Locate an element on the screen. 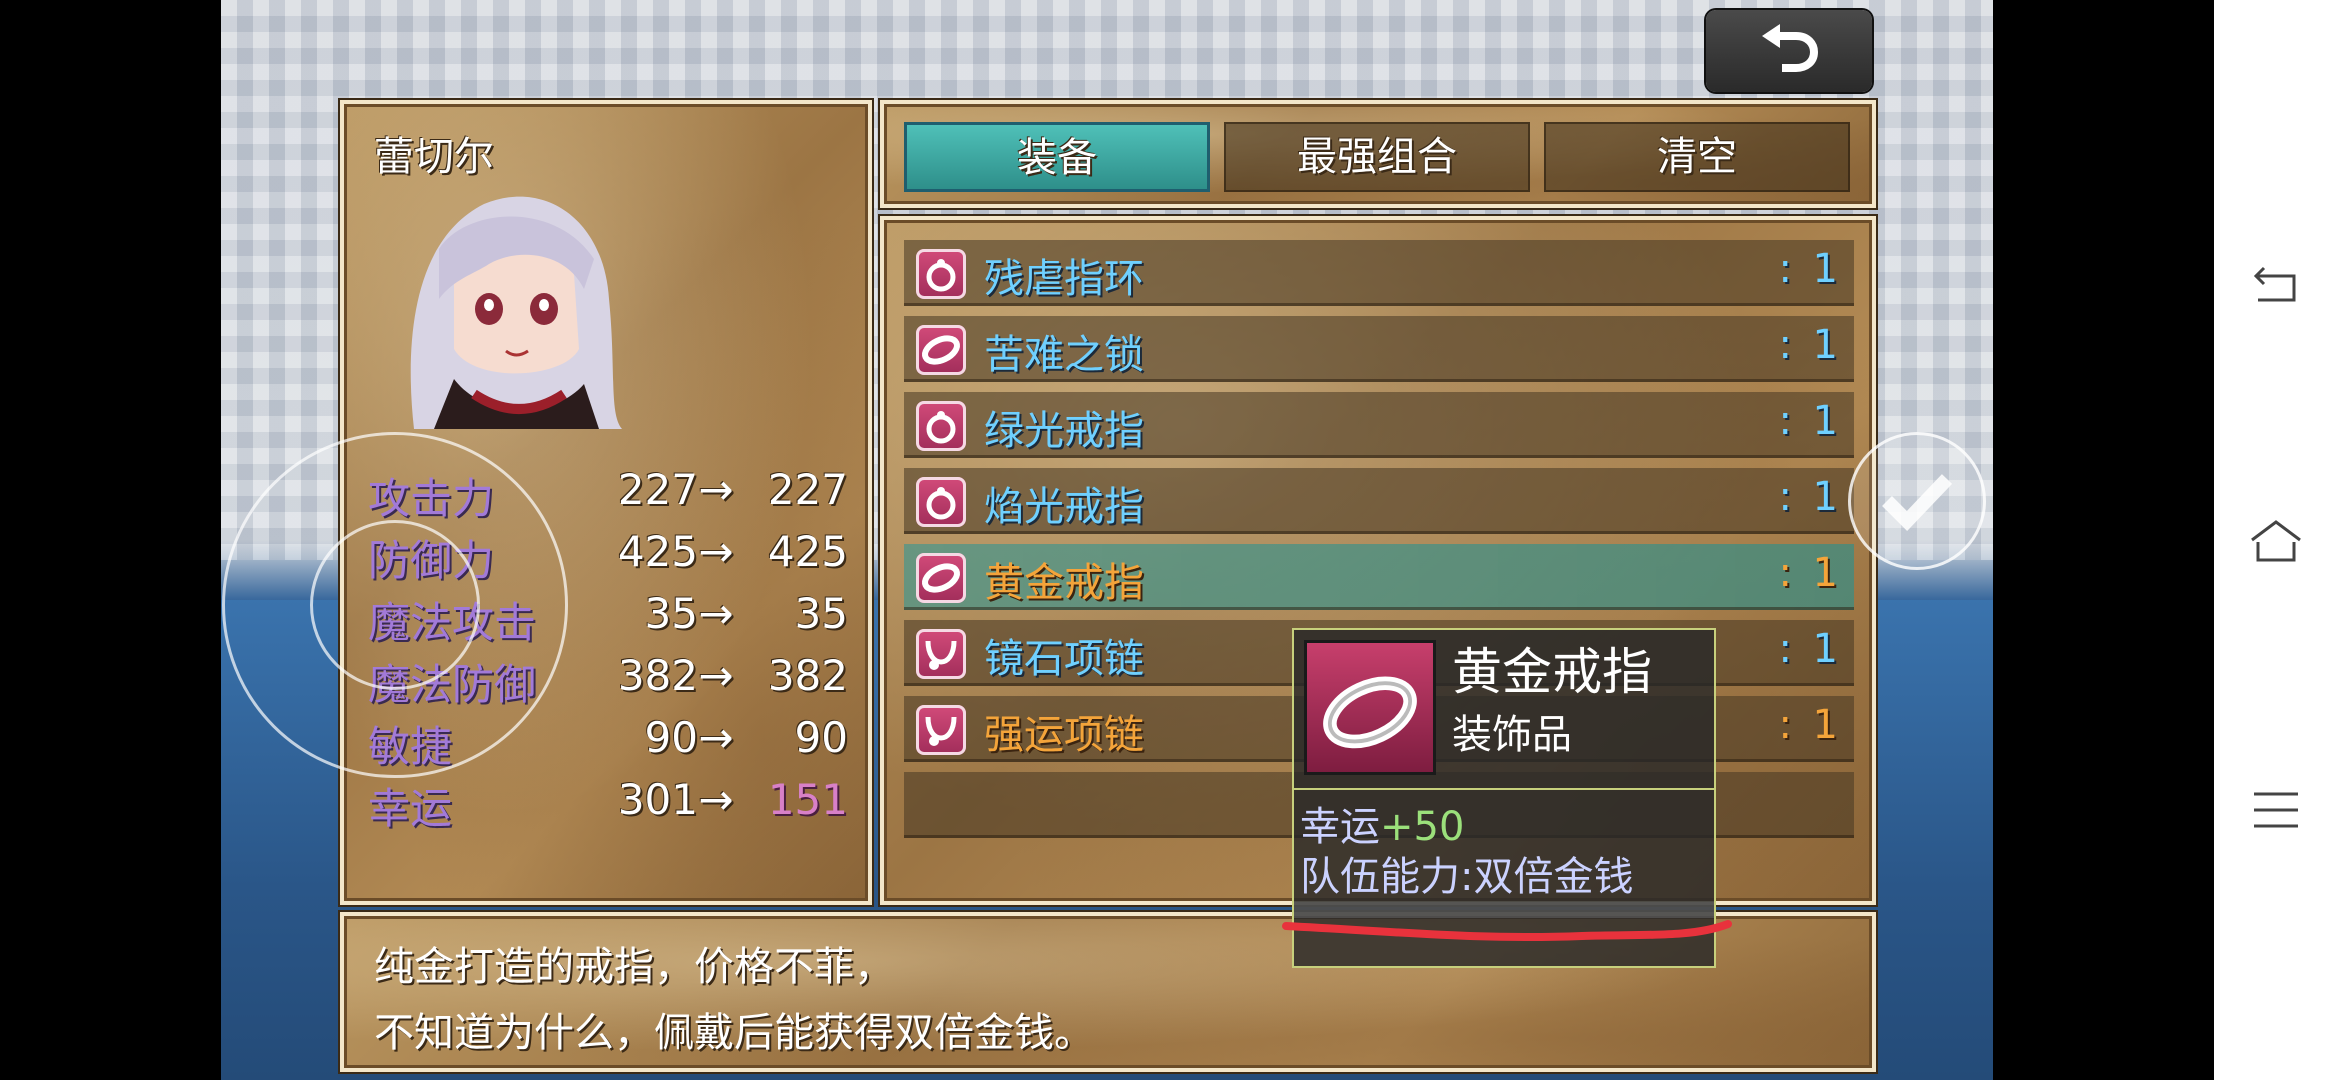  item-row: 绿光戒指 : 1 is located at coordinates (1379, 425).